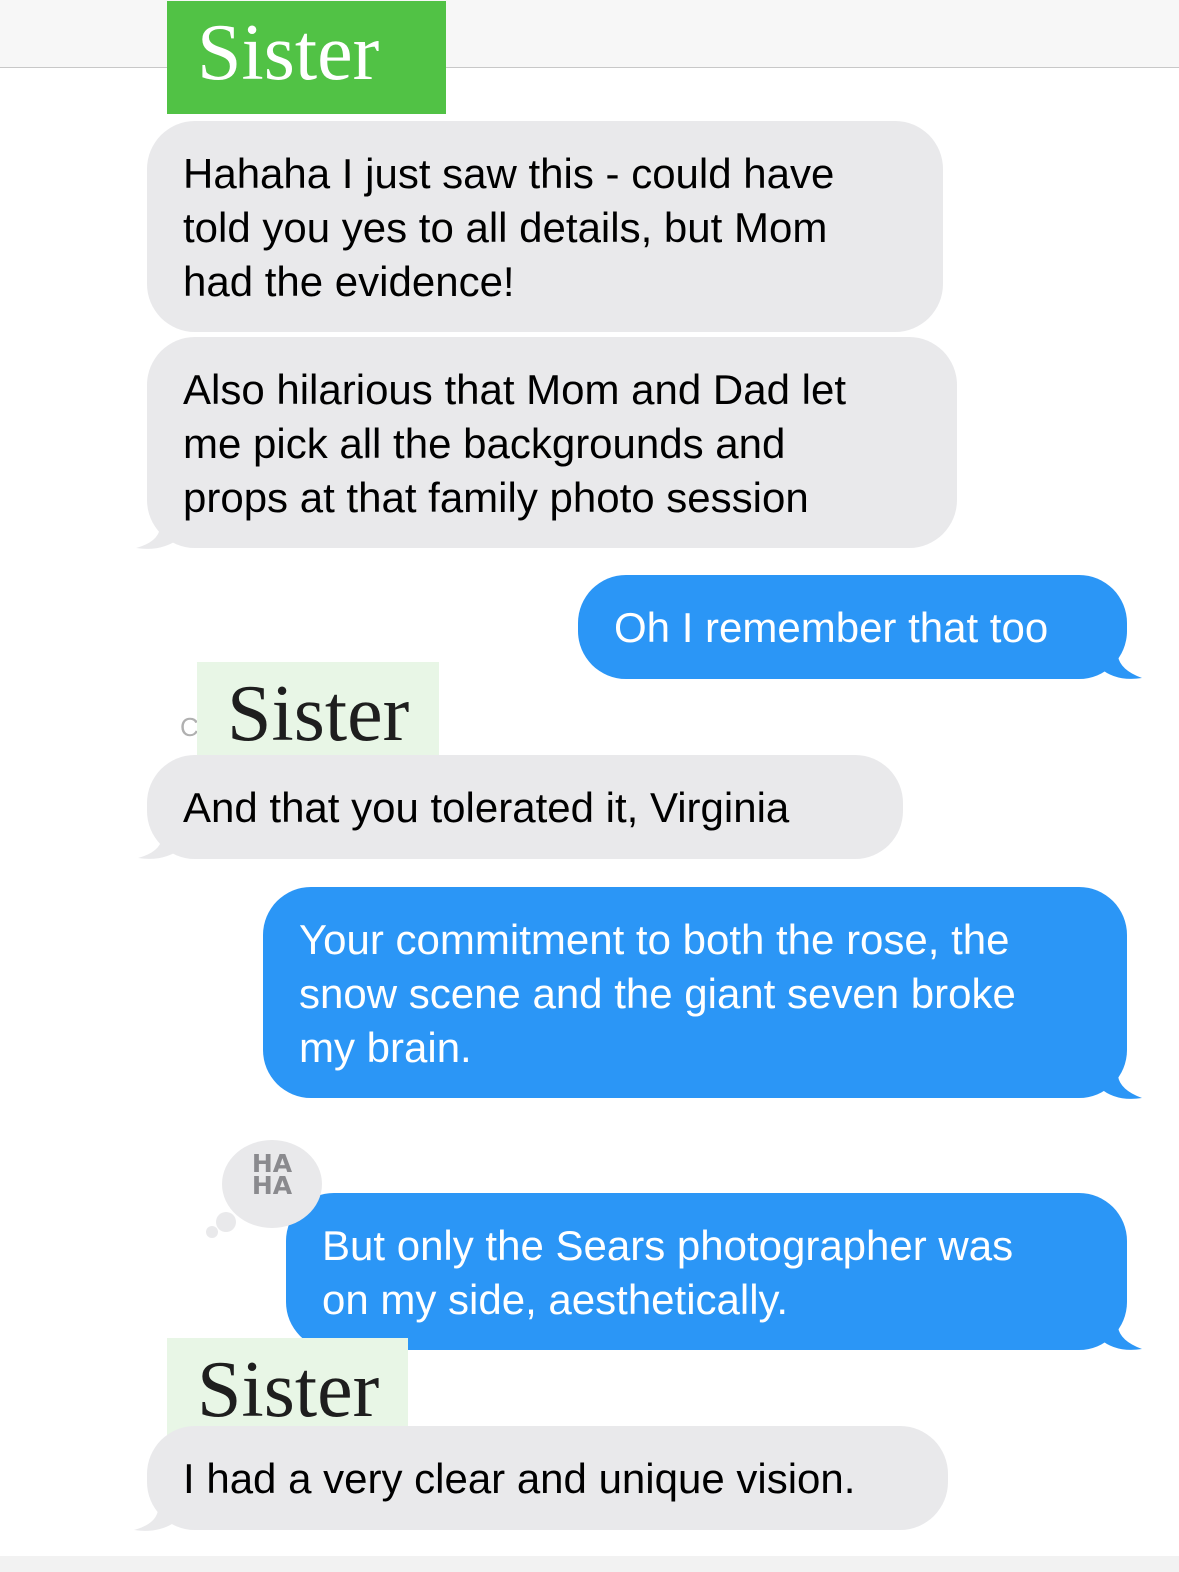  Describe the element at coordinates (654, 939) in the screenshot. I see `message-line: Your commitment to both the rose, the` at that location.